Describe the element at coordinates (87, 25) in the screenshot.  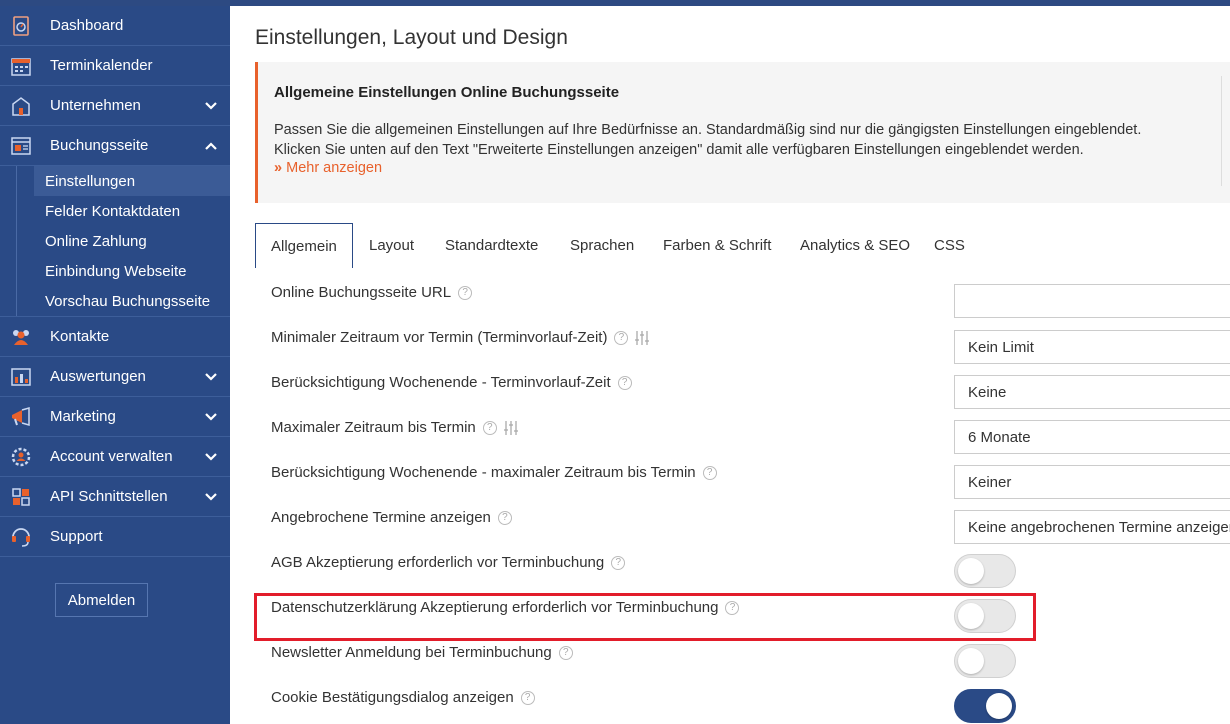
I see `sidebar-item-label: Dashboard` at that location.